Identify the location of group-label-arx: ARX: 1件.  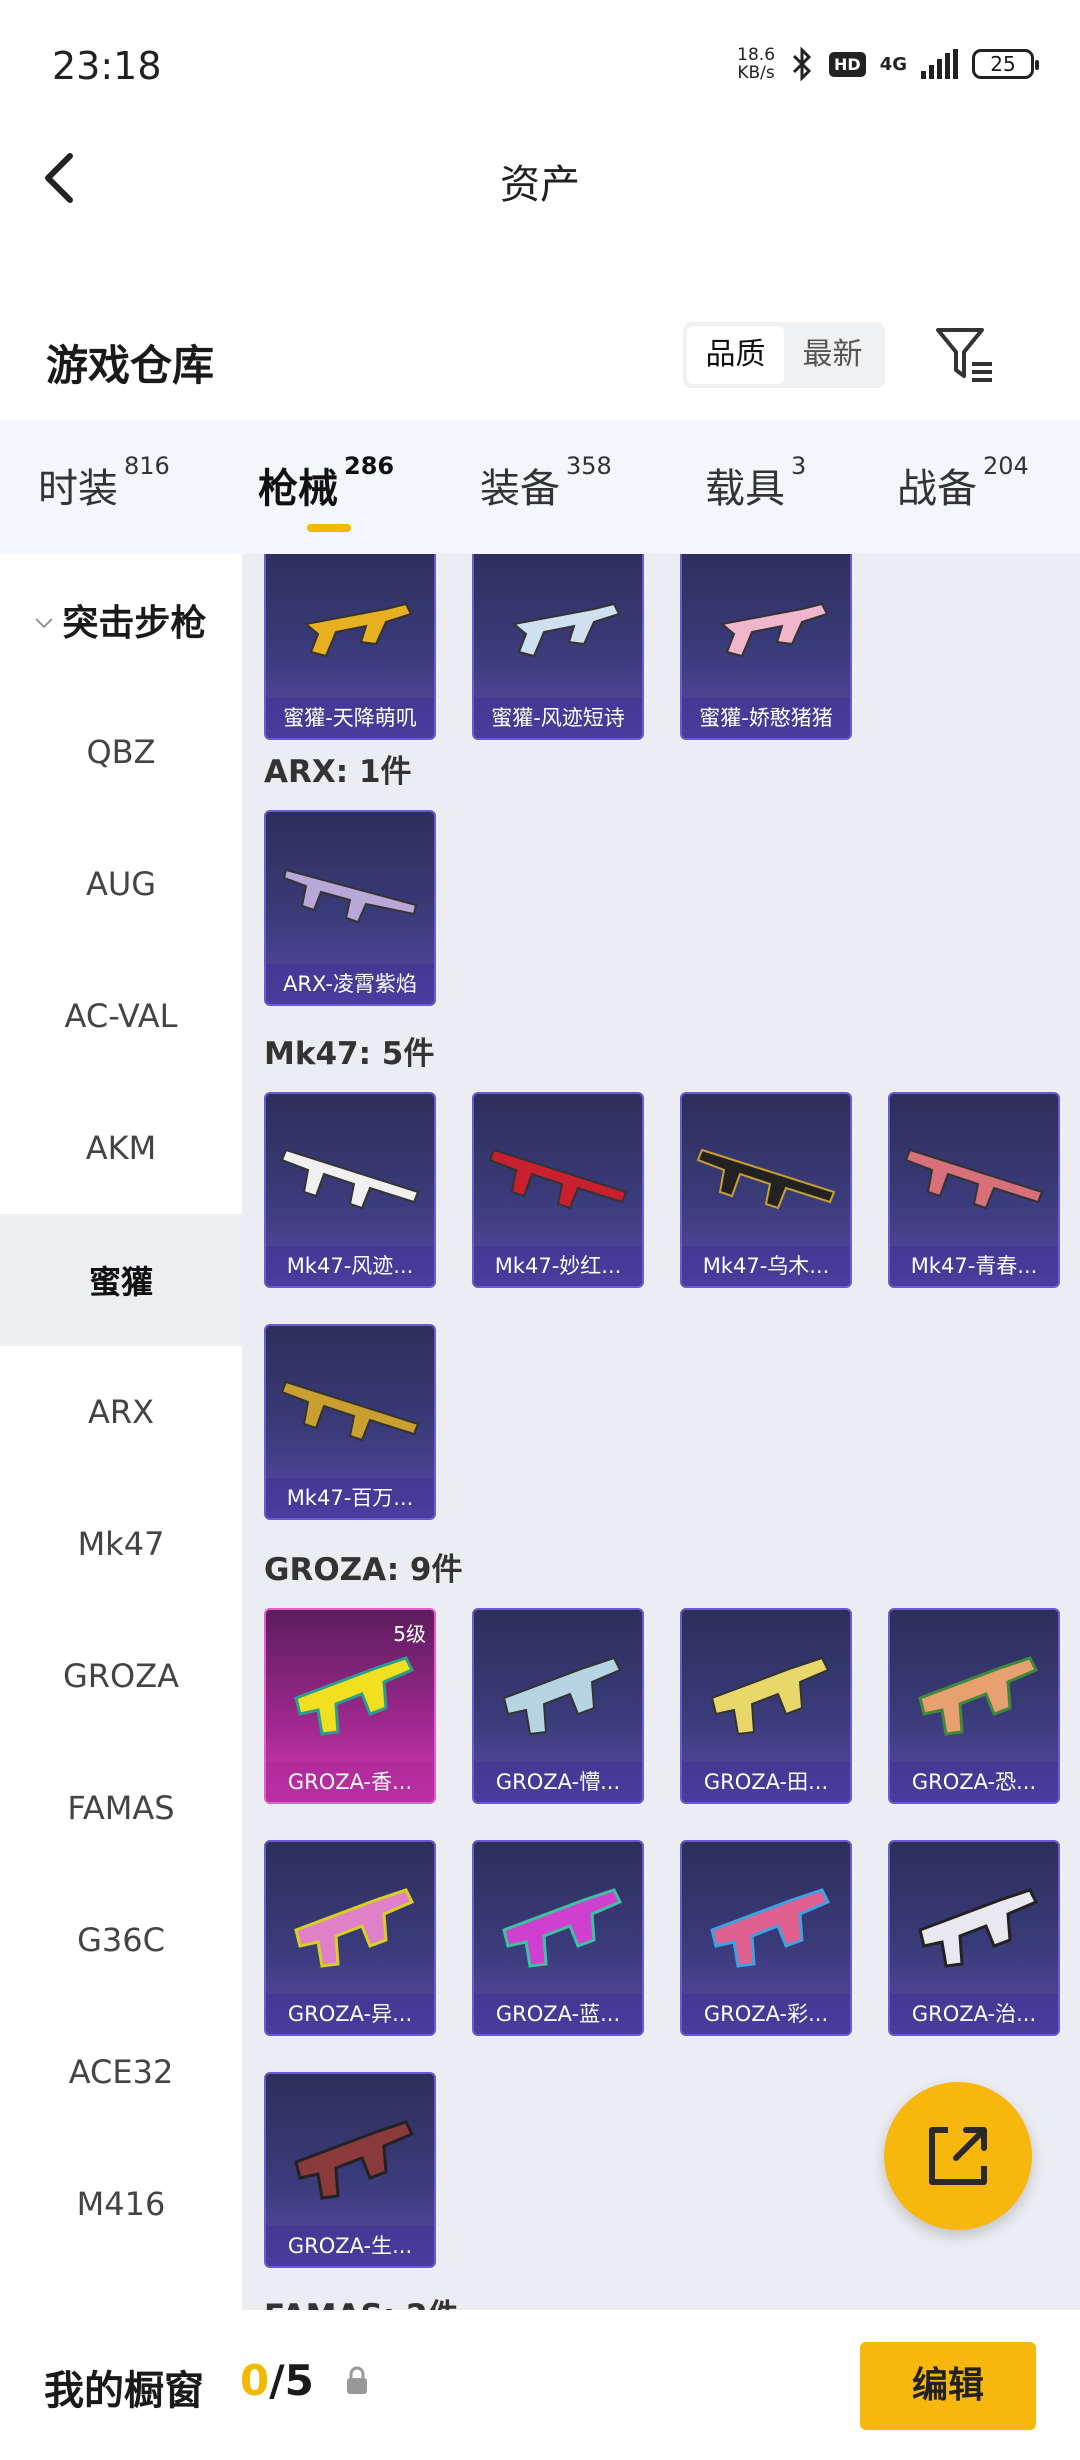
(338, 772).